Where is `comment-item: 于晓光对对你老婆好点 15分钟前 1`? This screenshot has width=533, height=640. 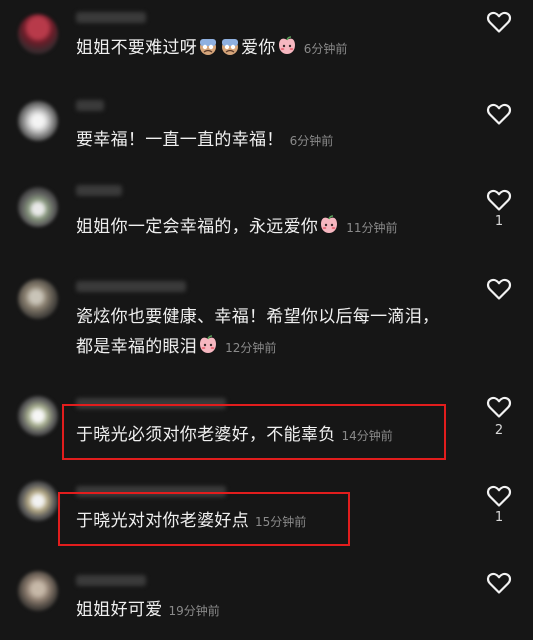
comment-item: 于晓光对对你老婆好点 15分钟前 1 is located at coordinates (266, 520).